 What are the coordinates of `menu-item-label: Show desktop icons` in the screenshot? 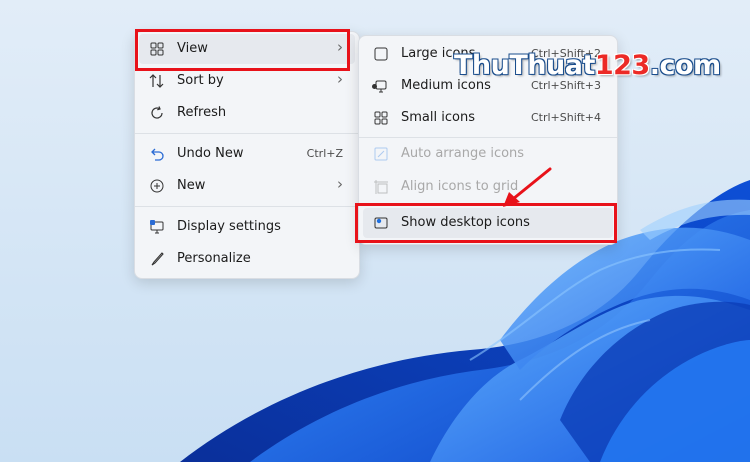 It's located at (465, 222).